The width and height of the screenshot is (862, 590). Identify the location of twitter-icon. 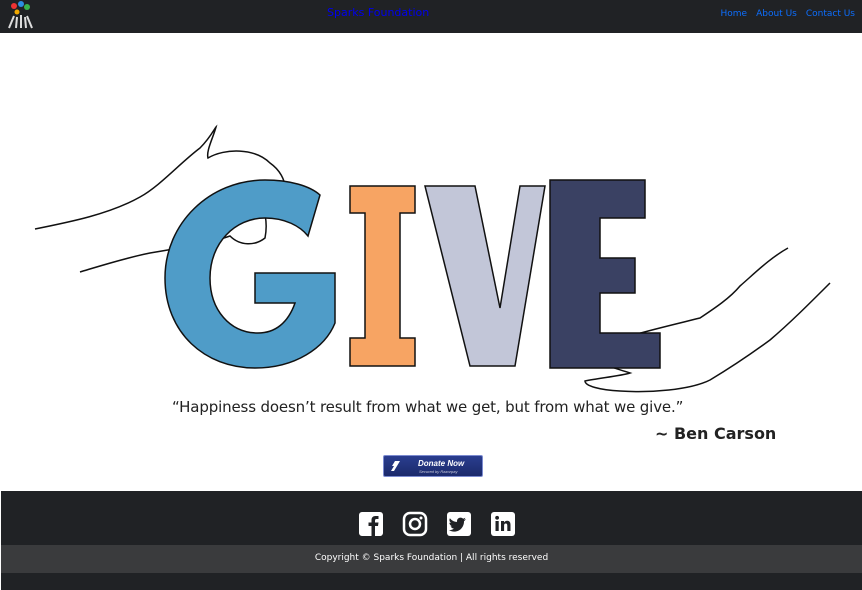
(459, 524).